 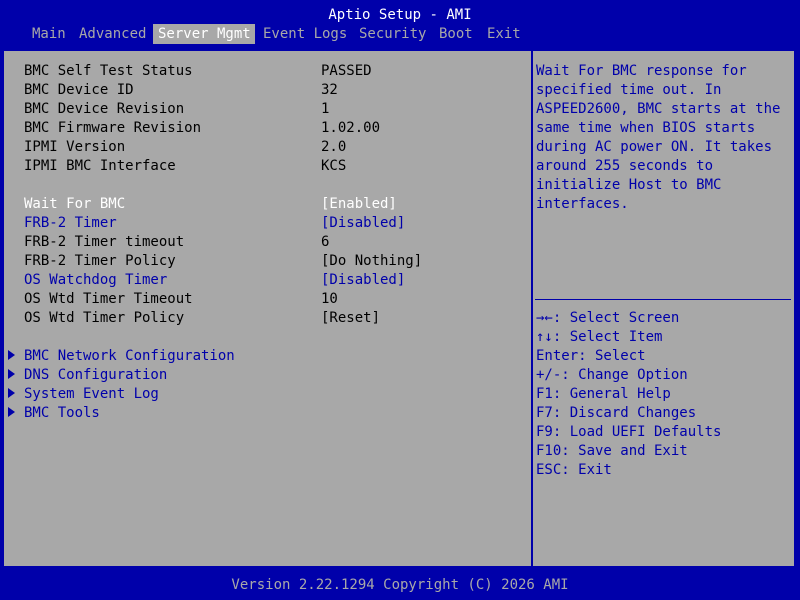 What do you see at coordinates (625, 166) in the screenshot?
I see `help-line: around 255 seconds to` at bounding box center [625, 166].